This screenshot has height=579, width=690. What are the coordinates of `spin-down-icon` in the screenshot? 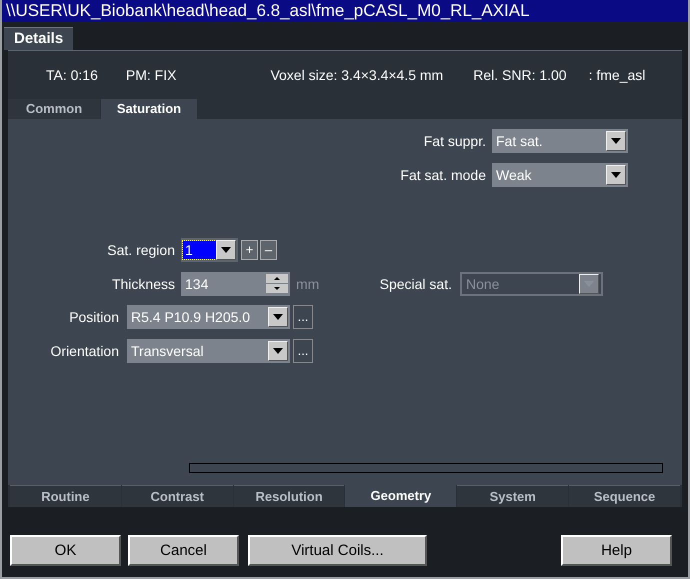 It's located at (277, 288).